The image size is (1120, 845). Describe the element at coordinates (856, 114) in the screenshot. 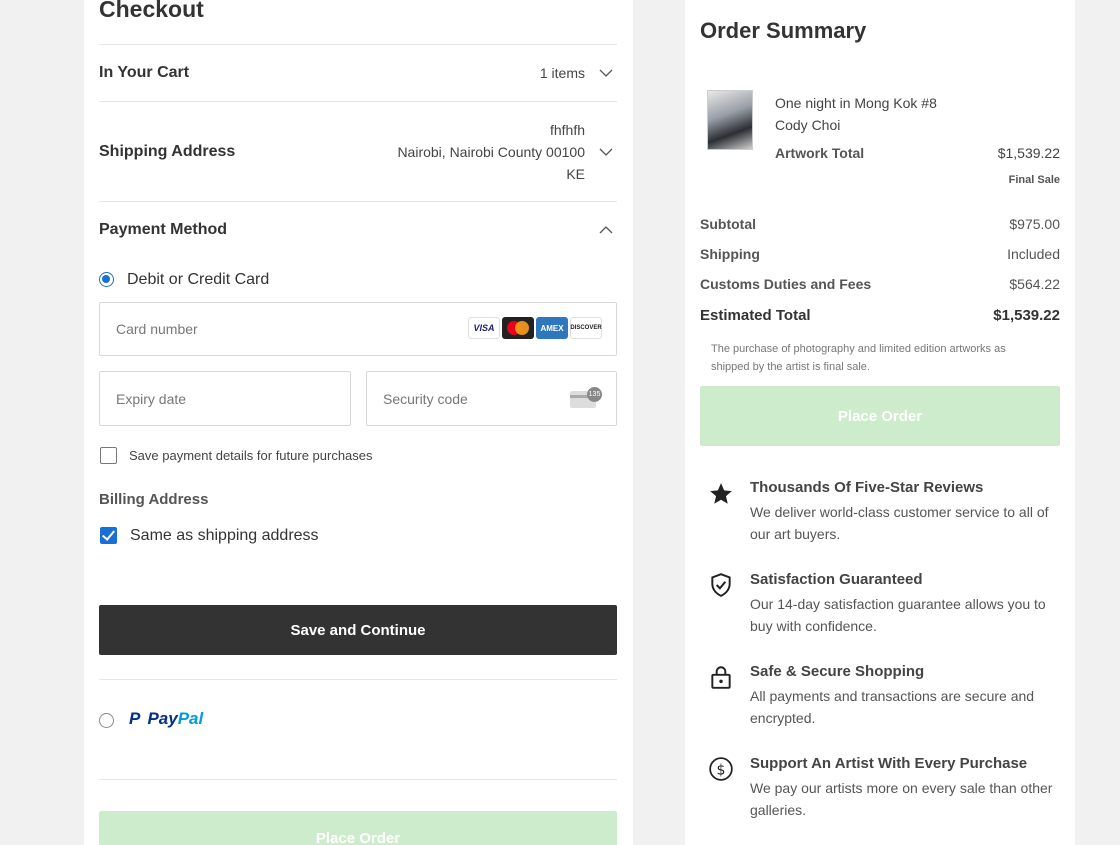

I see `artwork-info: One night in Mong Kok #8 Cody Choi` at that location.